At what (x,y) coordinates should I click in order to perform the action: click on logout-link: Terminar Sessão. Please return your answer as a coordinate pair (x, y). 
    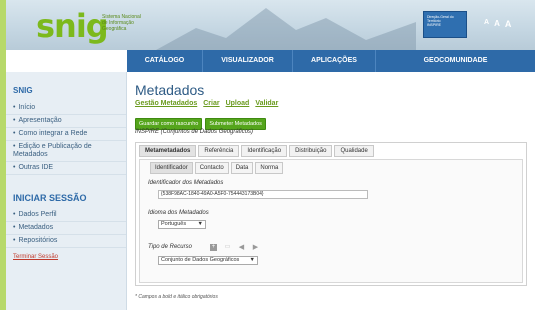
    Looking at the image, I should click on (66, 257).